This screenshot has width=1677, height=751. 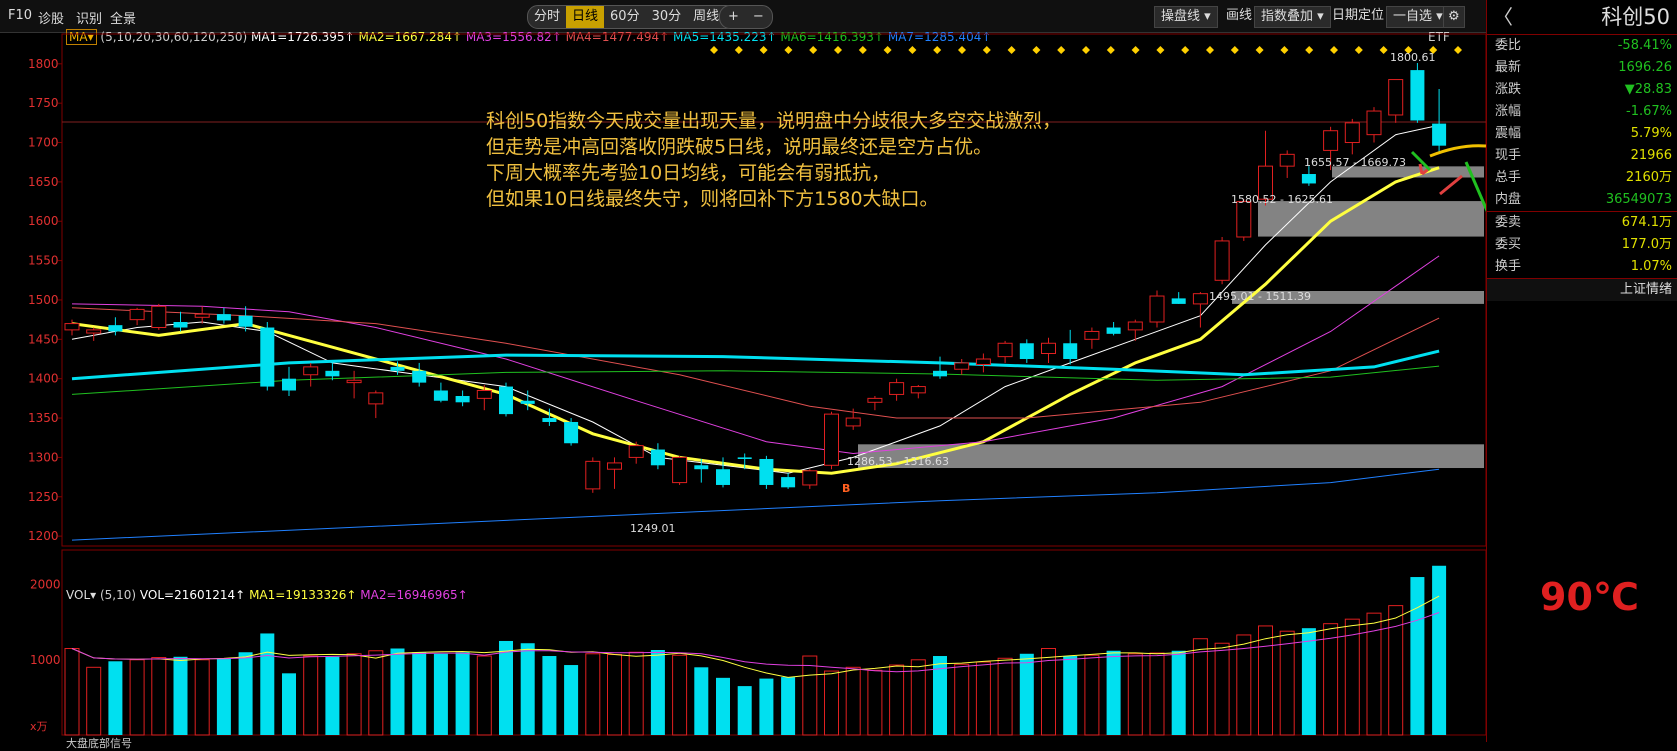 What do you see at coordinates (43, 457) in the screenshot?
I see `price-tick-label: 1300` at bounding box center [43, 457].